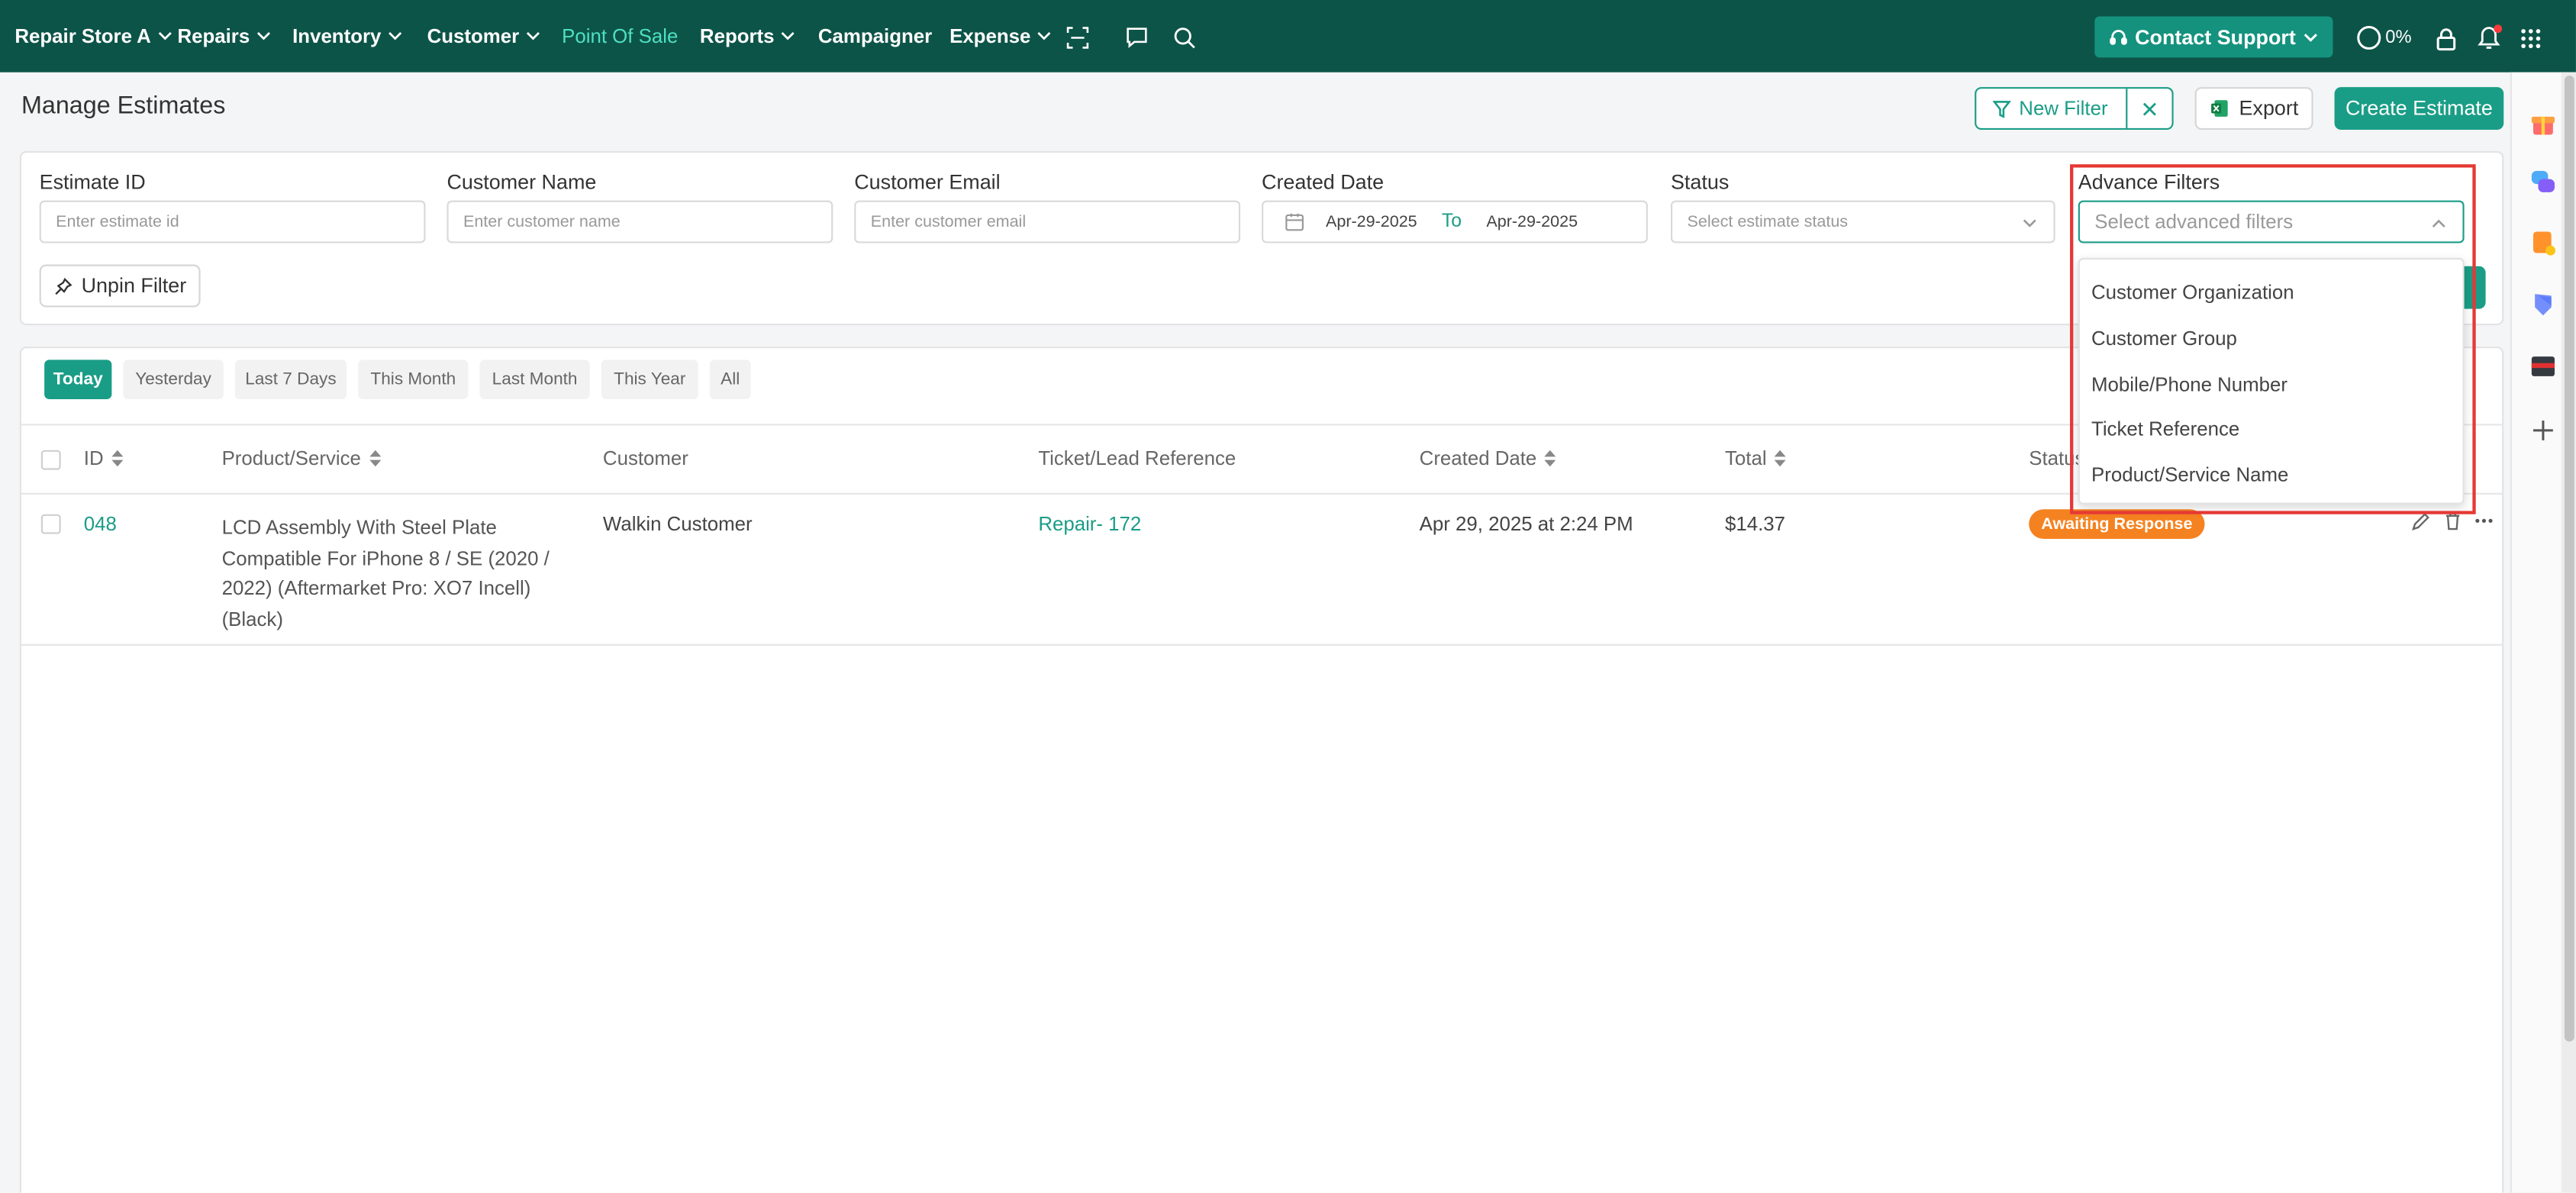 The image size is (2576, 1193). I want to click on search-icon, so click(1185, 37).